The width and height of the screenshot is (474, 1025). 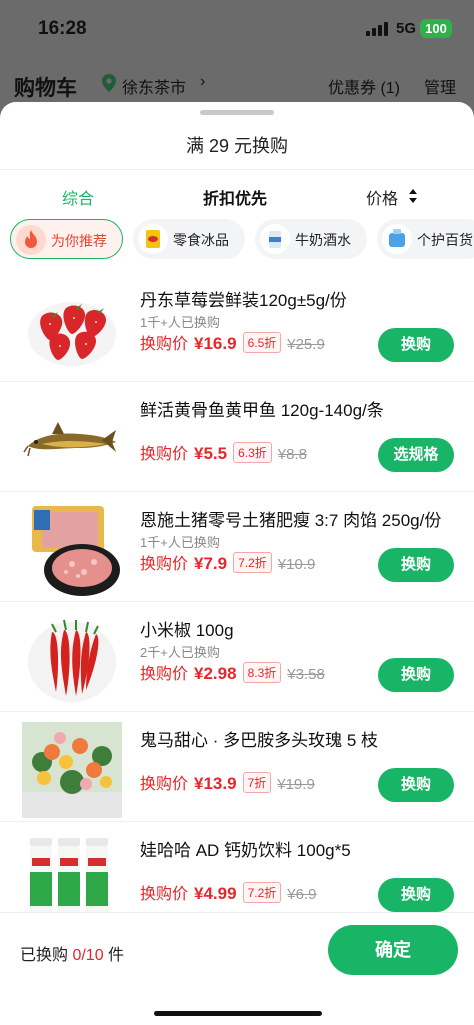 I want to click on battery-icon: 100, so click(x=436, y=28).